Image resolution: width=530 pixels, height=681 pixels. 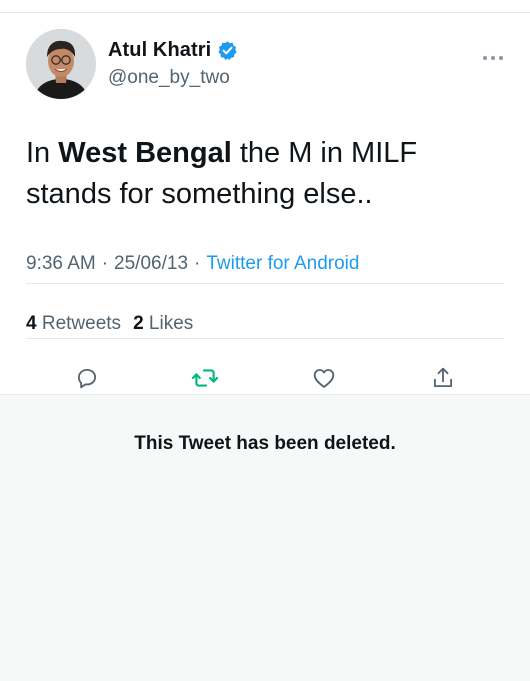 I want to click on tweet-source-link: Twitter for Android, so click(x=282, y=263).